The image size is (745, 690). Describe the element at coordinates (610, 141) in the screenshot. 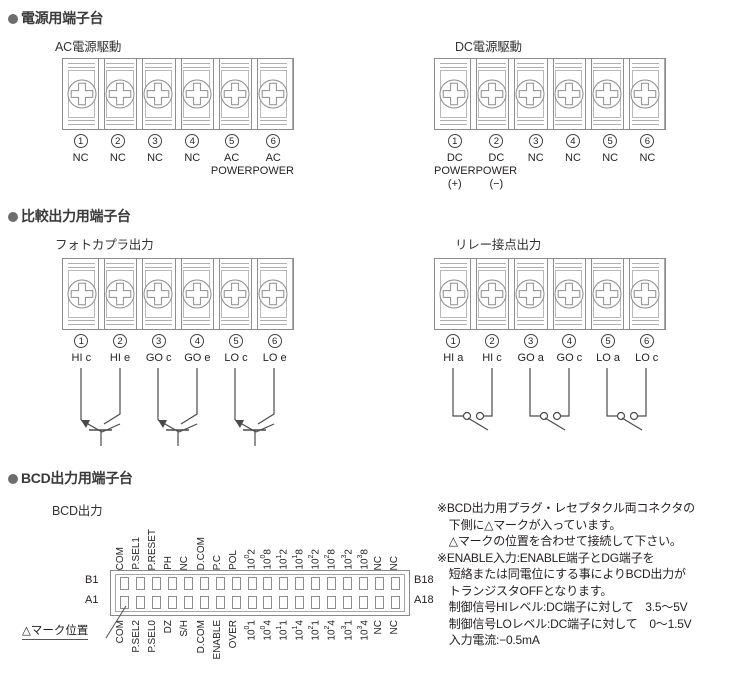

I see `pin-number-5: 5` at that location.